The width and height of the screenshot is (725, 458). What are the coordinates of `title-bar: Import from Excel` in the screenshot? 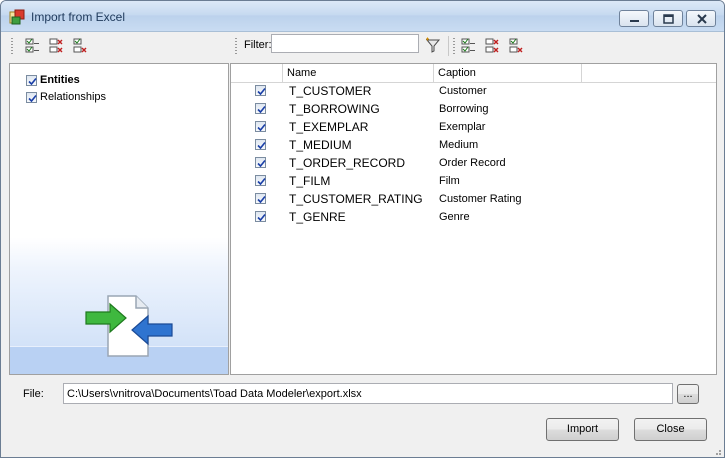 It's located at (362, 16).